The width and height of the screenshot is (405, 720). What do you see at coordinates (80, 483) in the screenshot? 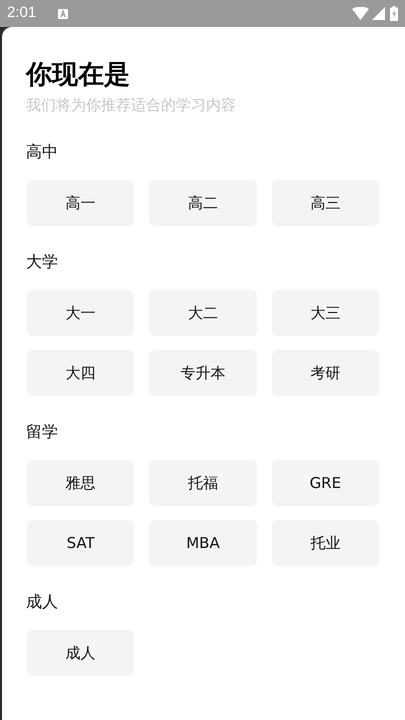
I see `option-button: 雅思` at bounding box center [80, 483].